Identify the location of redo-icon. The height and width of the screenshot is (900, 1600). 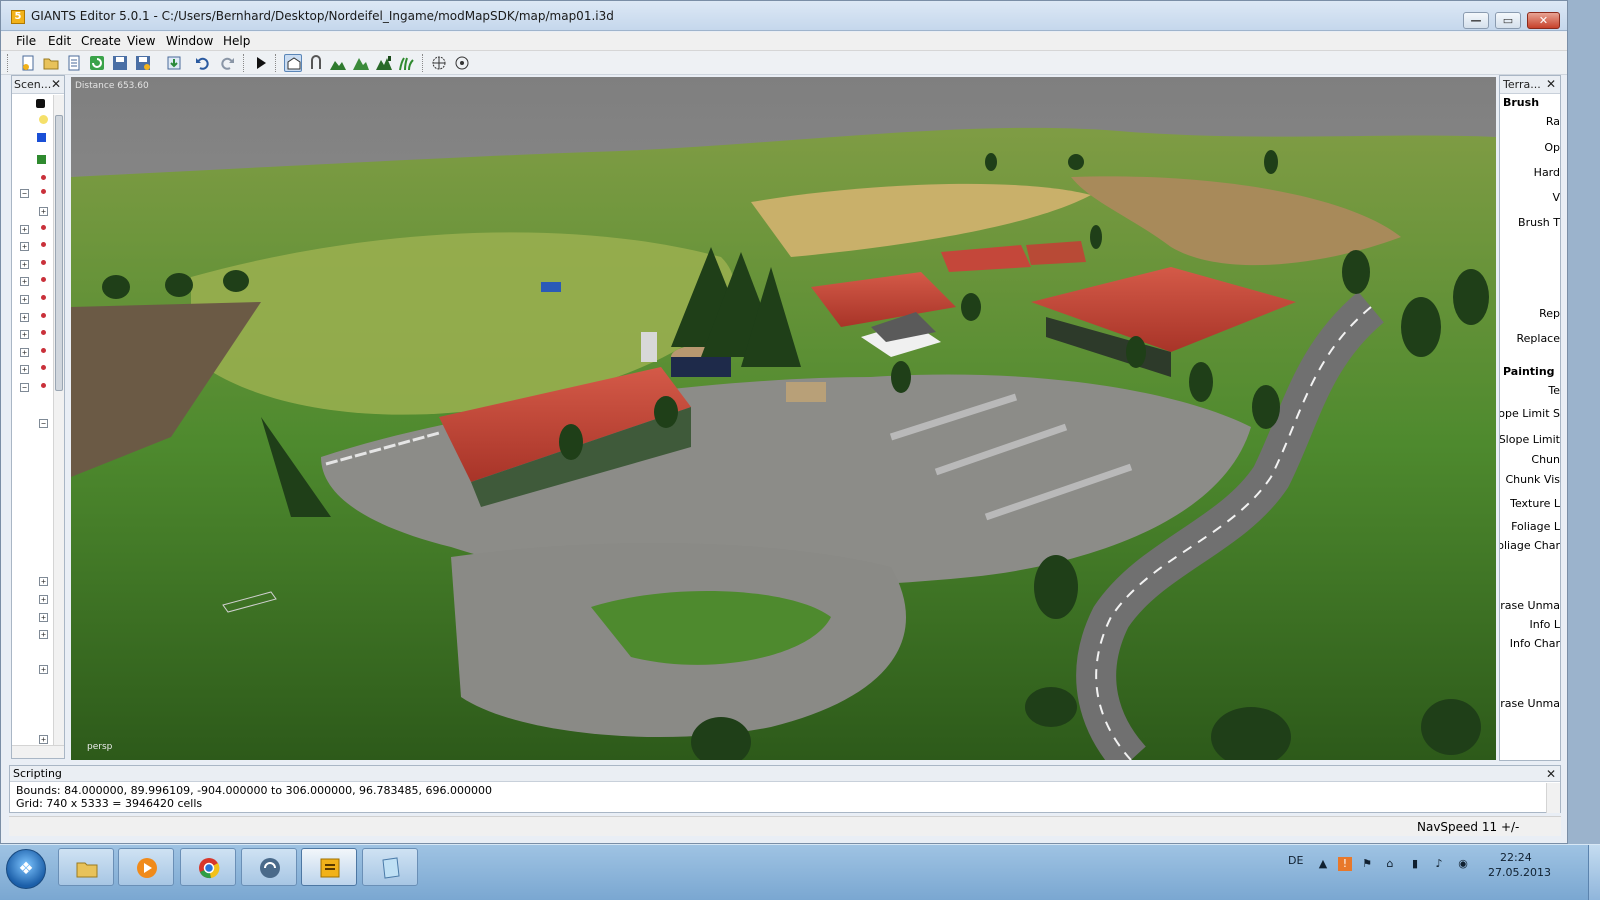
(227, 63).